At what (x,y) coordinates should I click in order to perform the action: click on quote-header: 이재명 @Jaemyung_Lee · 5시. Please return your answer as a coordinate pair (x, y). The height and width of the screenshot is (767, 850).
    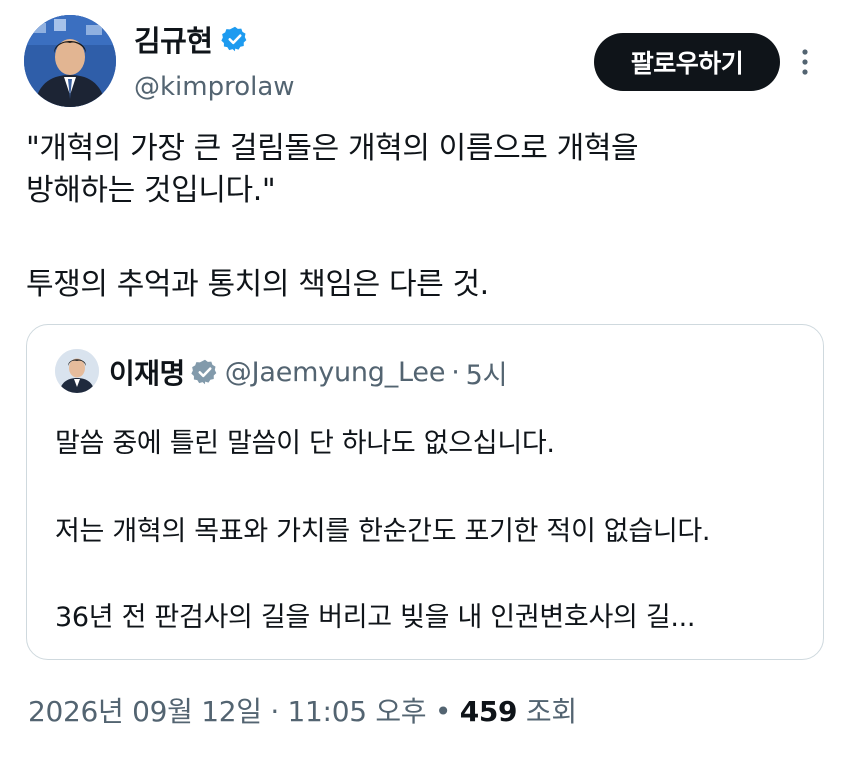
    Looking at the image, I should click on (308, 372).